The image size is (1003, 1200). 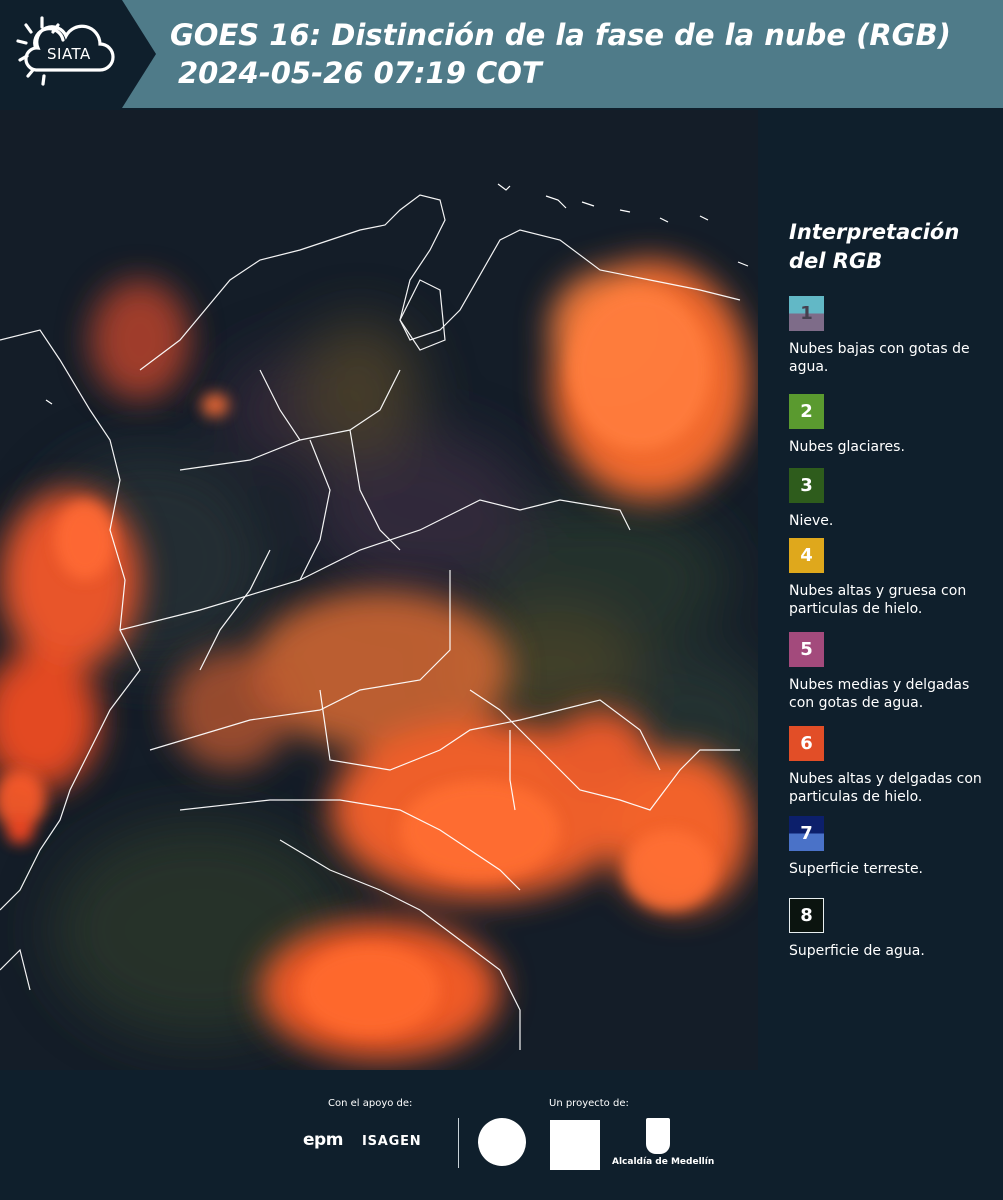 I want to click on legend-label: Superficie de agua., so click(x=857, y=951).